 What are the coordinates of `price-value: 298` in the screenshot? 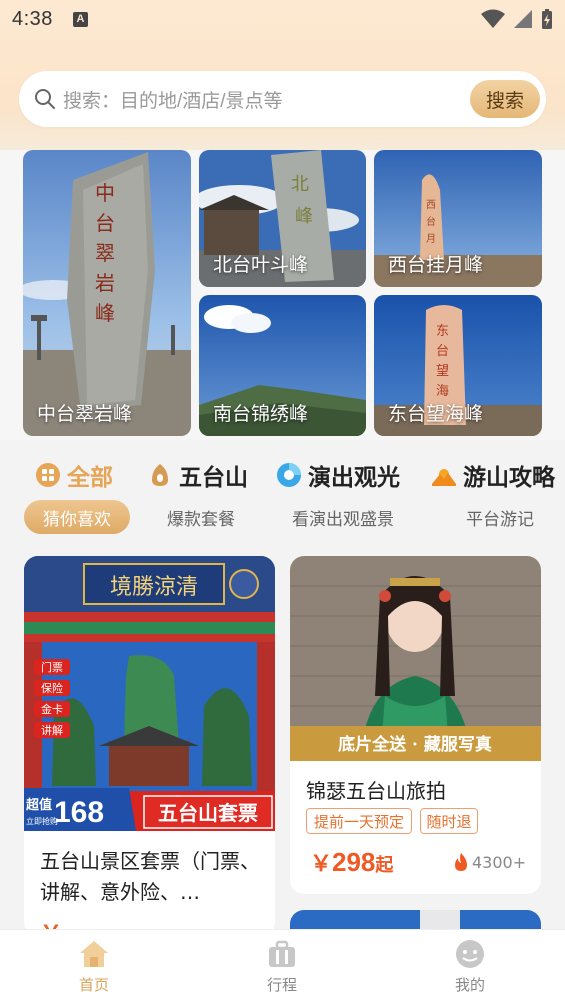 It's located at (354, 862).